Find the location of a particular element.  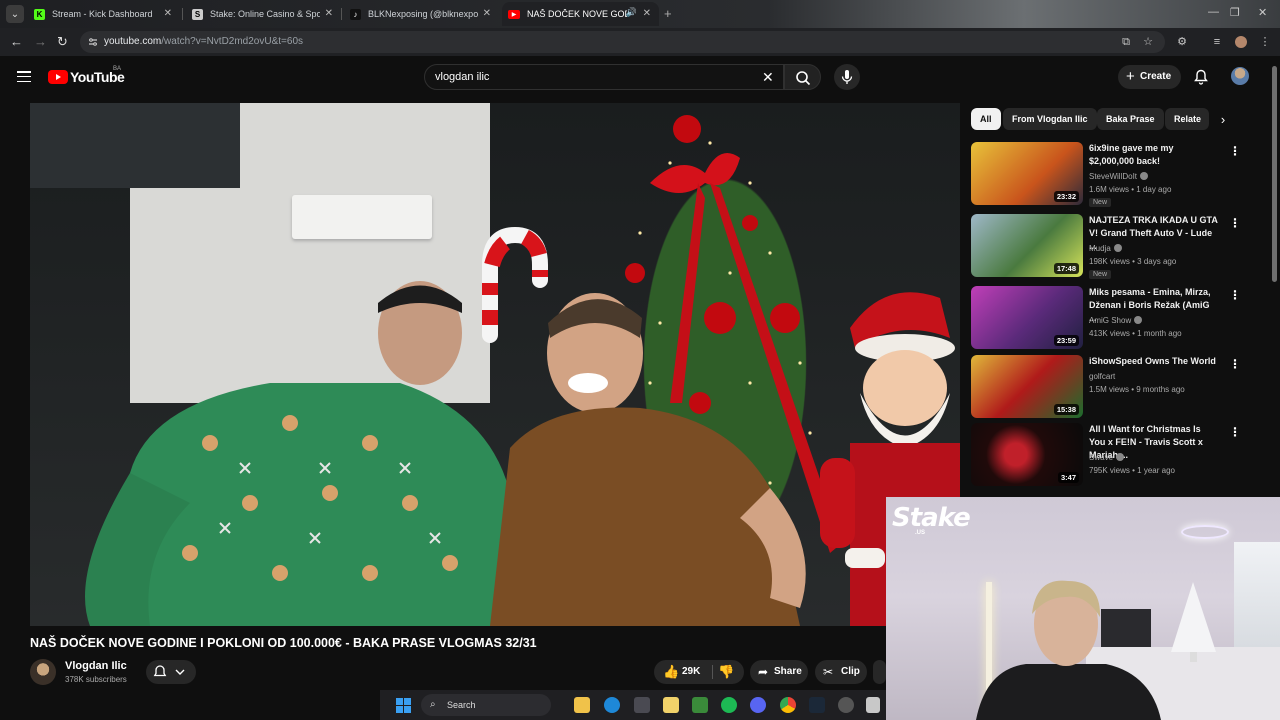

recommendation-title: iShowSpeed Owns The World is located at coordinates (1154, 361).